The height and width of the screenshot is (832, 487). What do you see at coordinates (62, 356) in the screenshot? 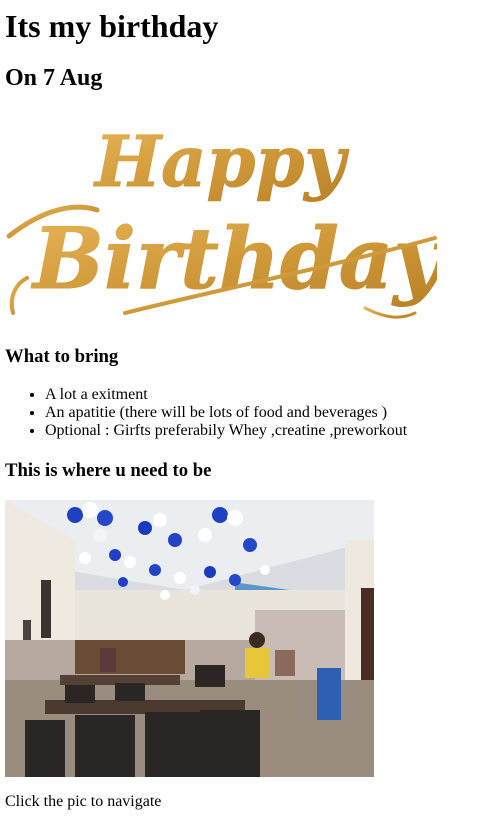
I see `bring-heading: What to bring` at bounding box center [62, 356].